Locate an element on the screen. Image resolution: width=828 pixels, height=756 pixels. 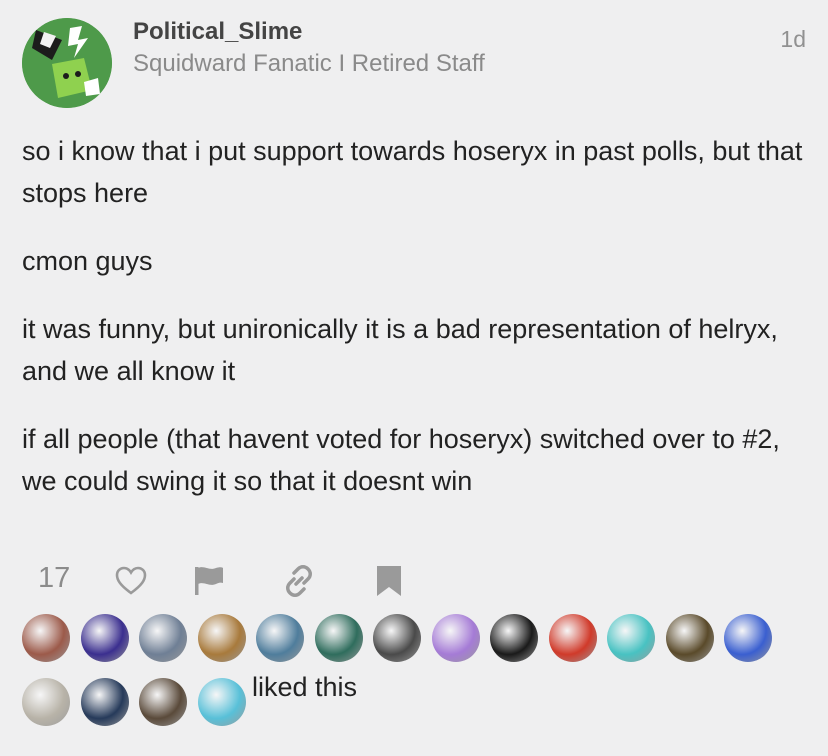
slime-avatar-icon is located at coordinates (67, 63).